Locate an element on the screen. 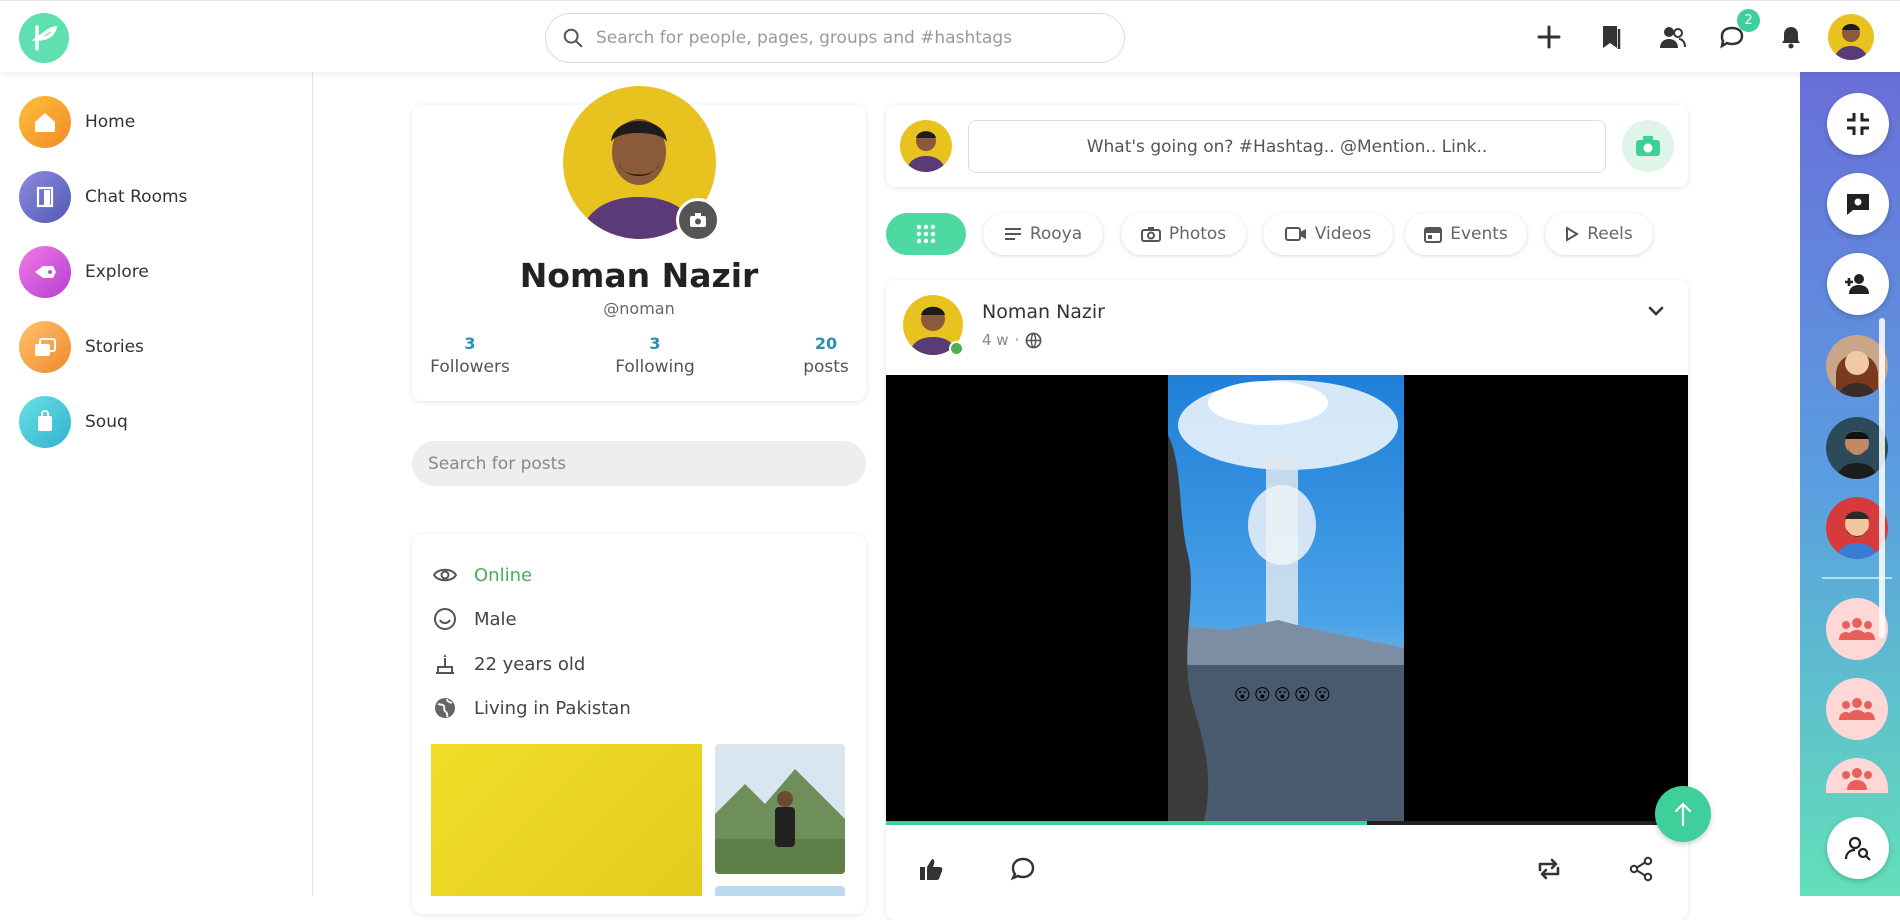 This screenshot has width=1900, height=920. sidebar-item-stories: Stories is located at coordinates (81, 347).